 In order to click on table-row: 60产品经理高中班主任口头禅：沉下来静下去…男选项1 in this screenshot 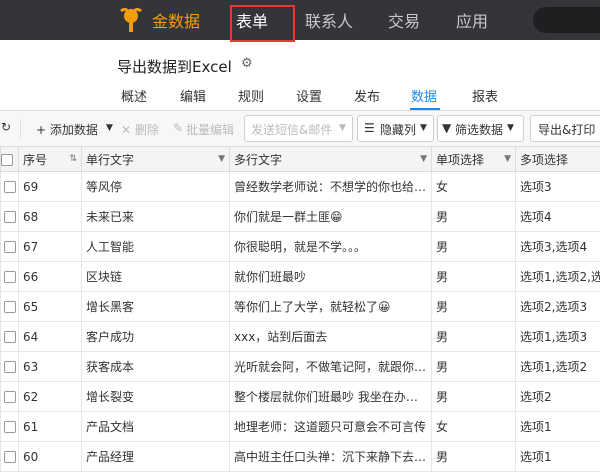, I will do `click(300, 457)`.